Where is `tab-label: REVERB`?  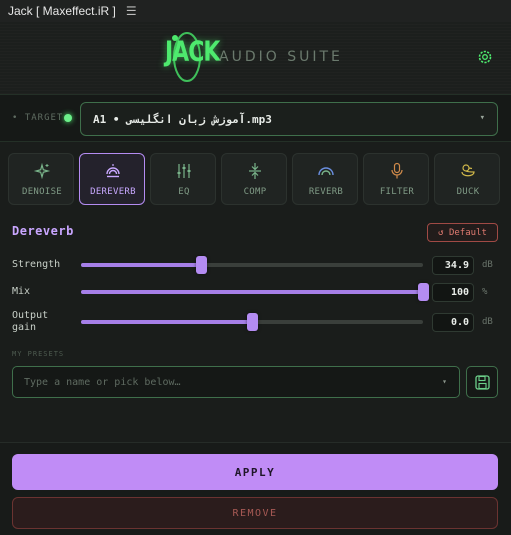 tab-label: REVERB is located at coordinates (326, 192).